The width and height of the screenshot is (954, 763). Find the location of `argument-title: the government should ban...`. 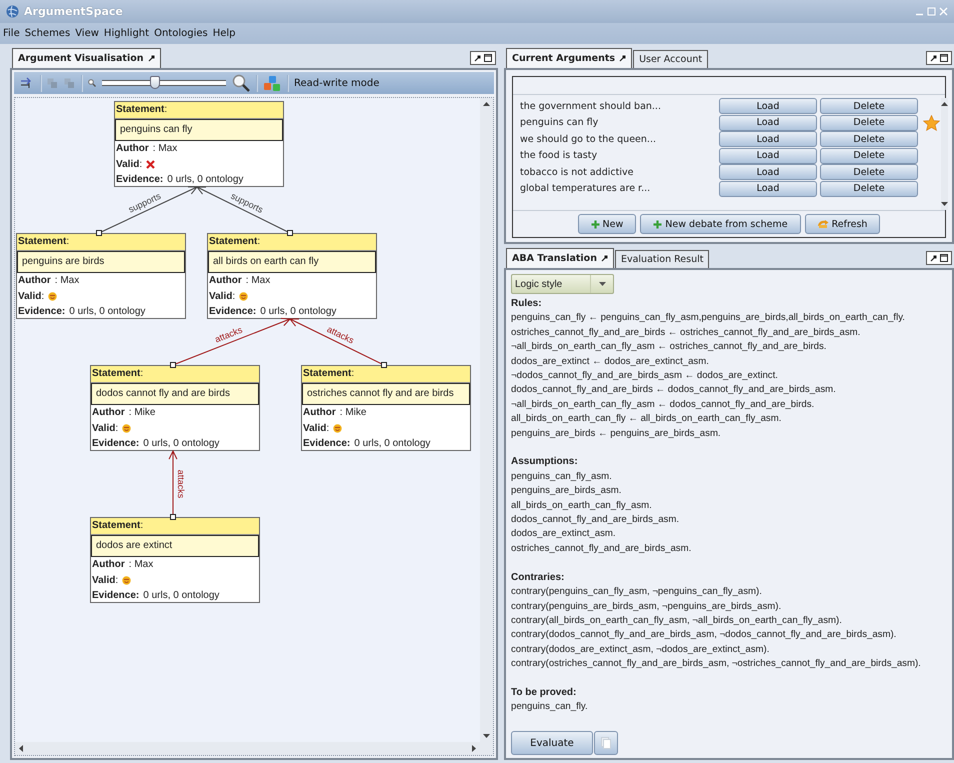

argument-title: the government should ban... is located at coordinates (618, 106).